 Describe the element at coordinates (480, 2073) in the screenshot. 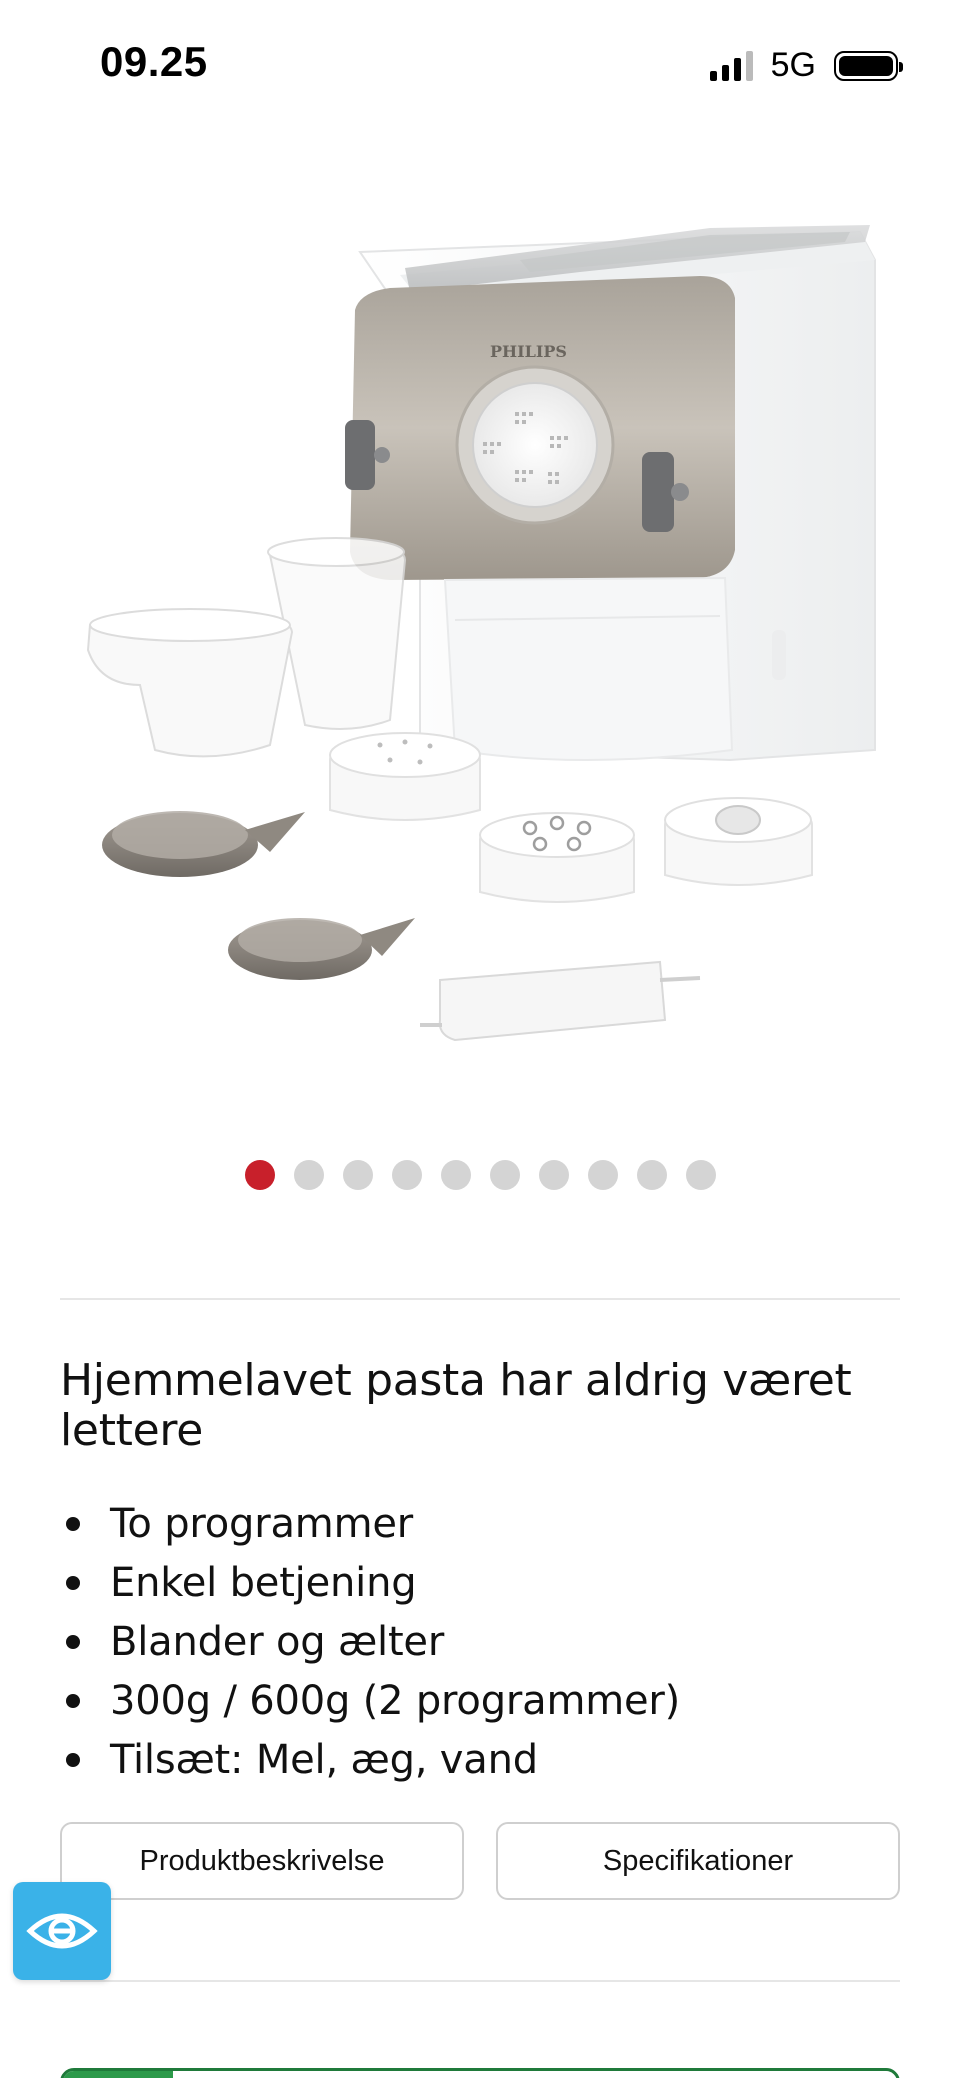

I see `bottom-action-bar` at that location.